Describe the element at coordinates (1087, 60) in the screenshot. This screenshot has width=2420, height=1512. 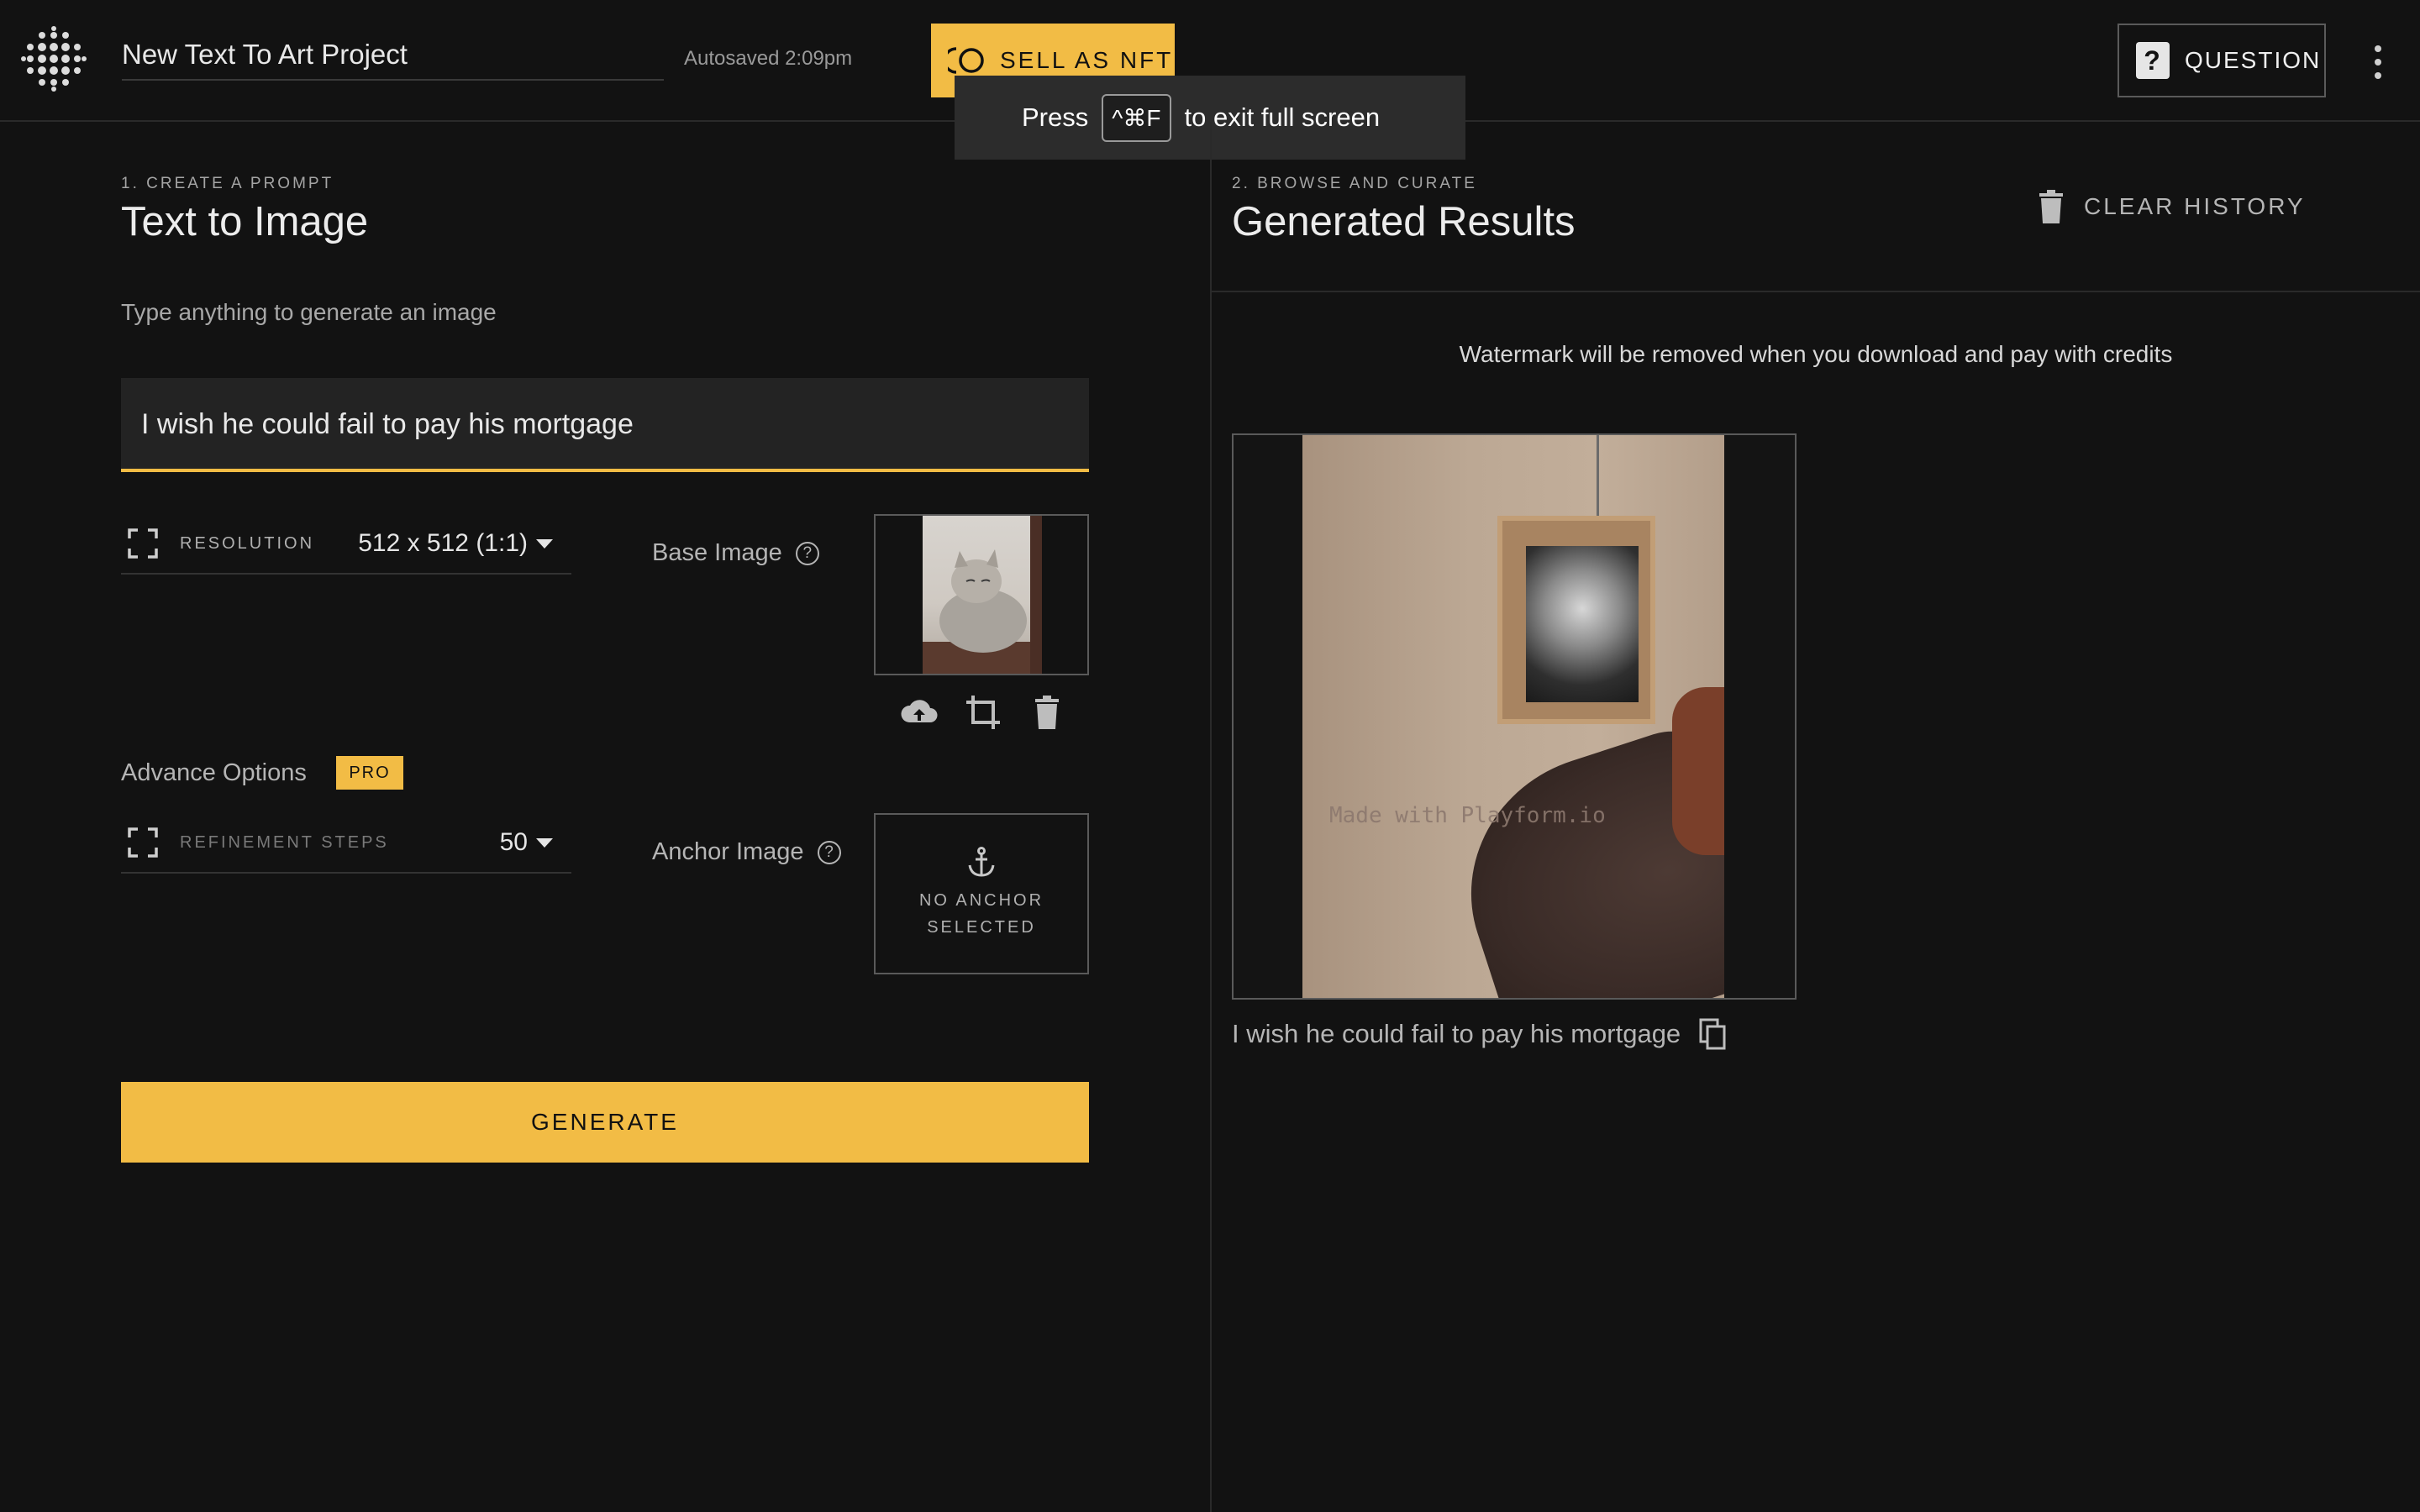
I see `sell-as-nft-label: SELL AS NFT` at that location.